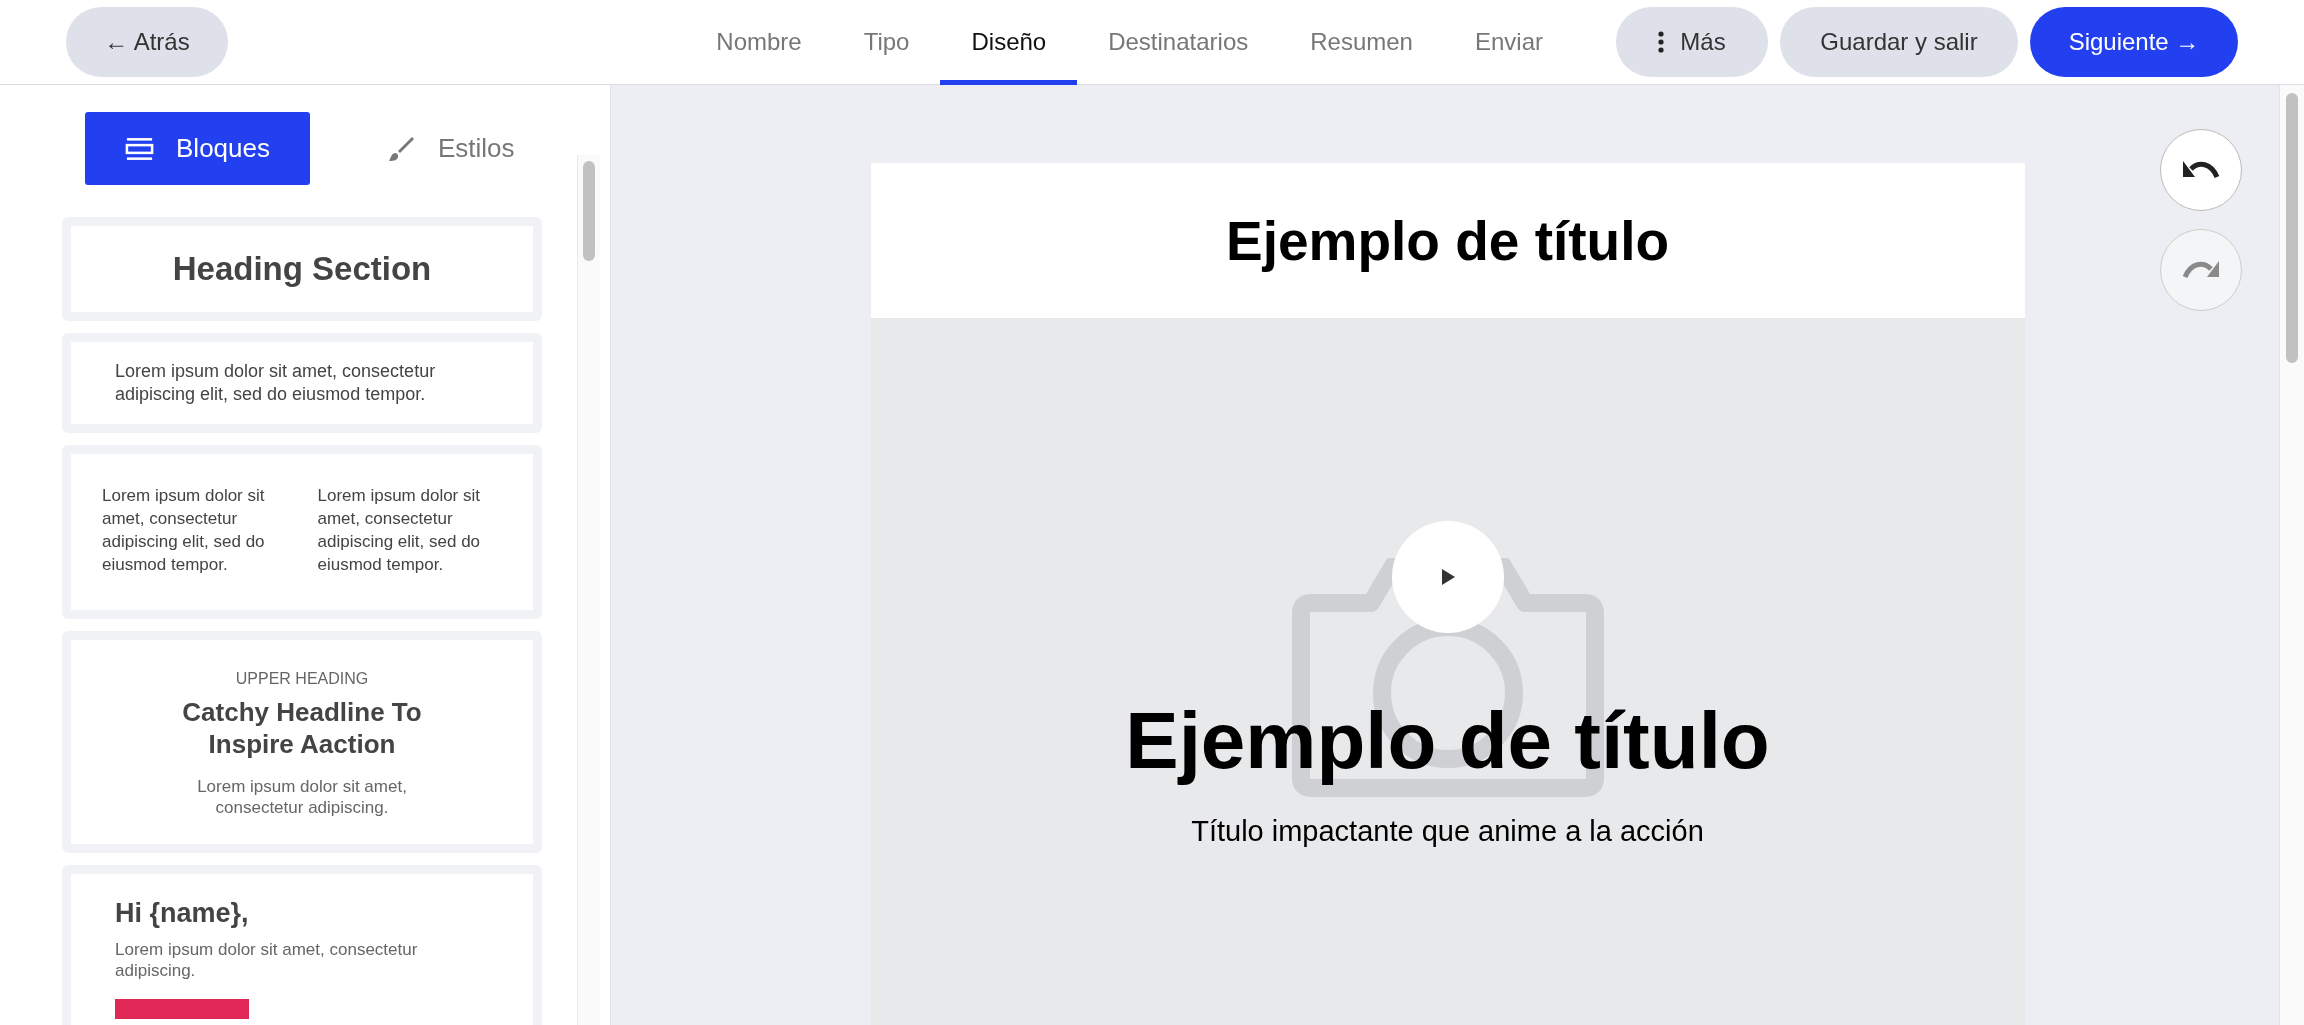  Describe the element at coordinates (476, 148) in the screenshot. I see `sidebar-tab-label: Estilos` at that location.